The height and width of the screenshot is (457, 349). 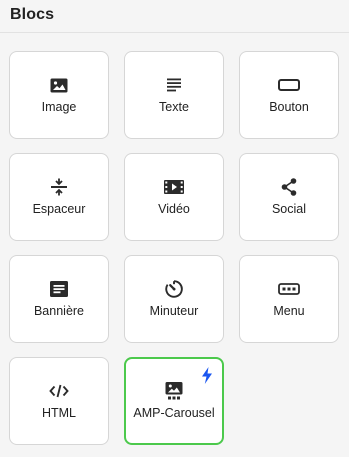 I want to click on block-video: Vidéo, so click(x=174, y=197).